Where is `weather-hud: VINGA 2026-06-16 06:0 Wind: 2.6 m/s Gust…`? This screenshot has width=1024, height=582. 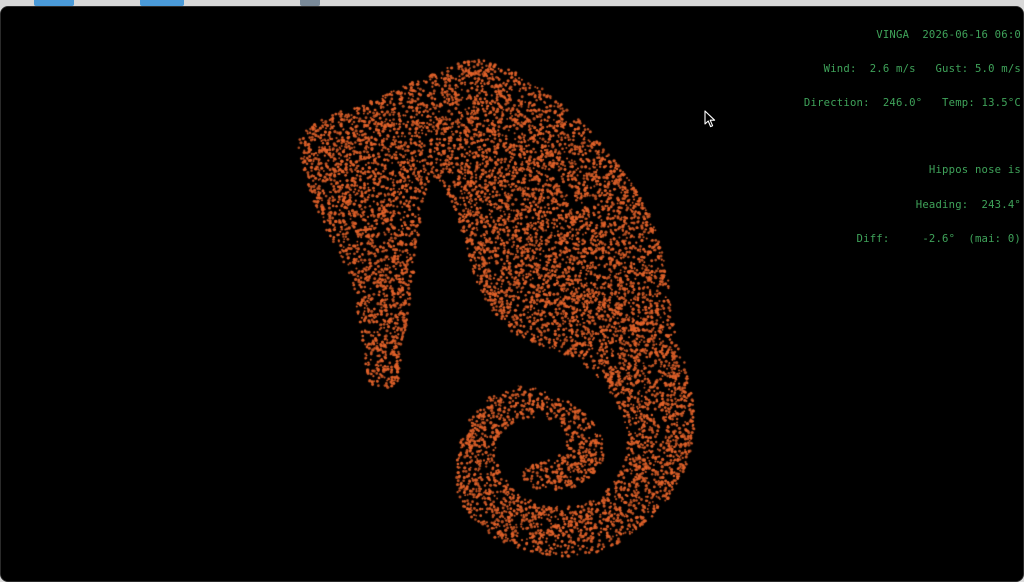
weather-hud: VINGA 2026-06-16 06:0 Wind: 2.6 m/s Gust… is located at coordinates (912, 137).